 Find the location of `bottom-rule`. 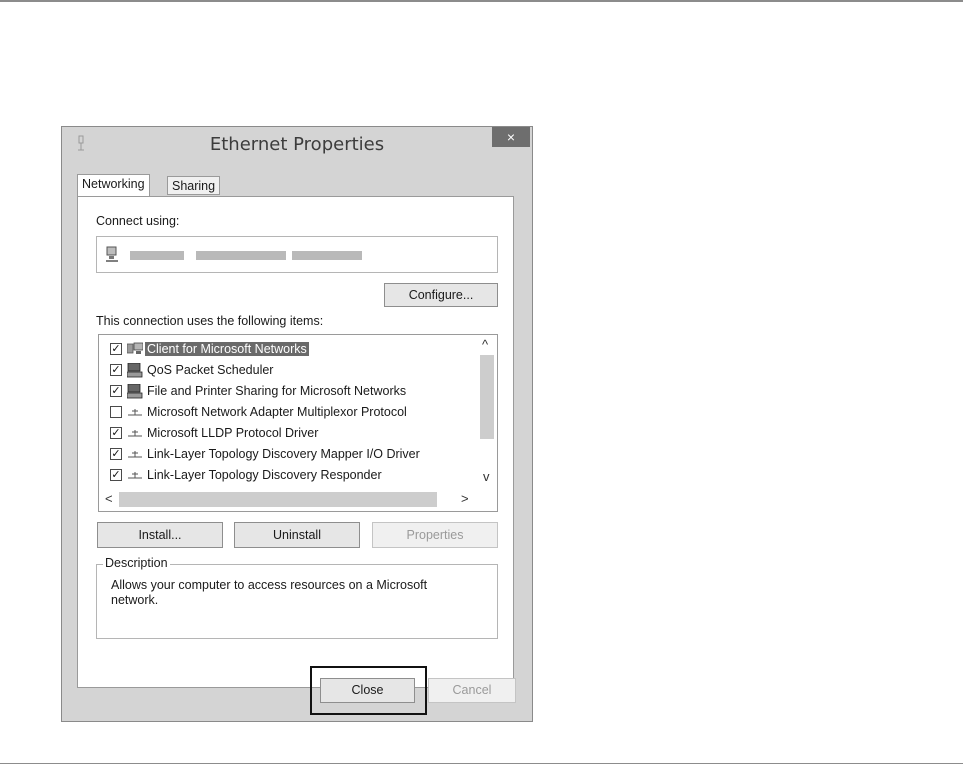

bottom-rule is located at coordinates (481, 763).